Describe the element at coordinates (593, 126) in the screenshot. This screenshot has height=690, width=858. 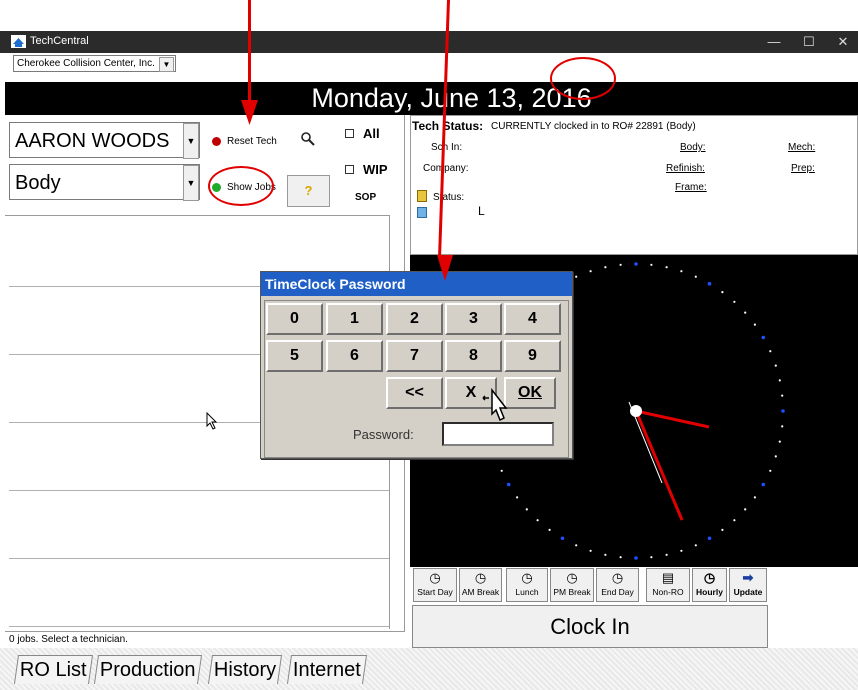
I see `tech-status-text: CURRENTLY clocked in to RO# 22891 (Body)` at that location.